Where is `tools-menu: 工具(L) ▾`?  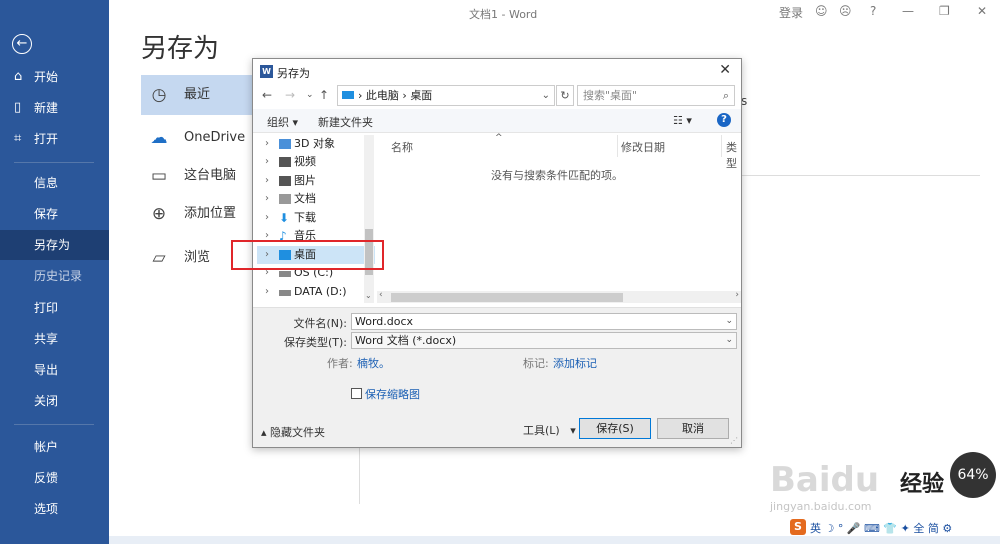 tools-menu: 工具(L) ▾ is located at coordinates (549, 430).